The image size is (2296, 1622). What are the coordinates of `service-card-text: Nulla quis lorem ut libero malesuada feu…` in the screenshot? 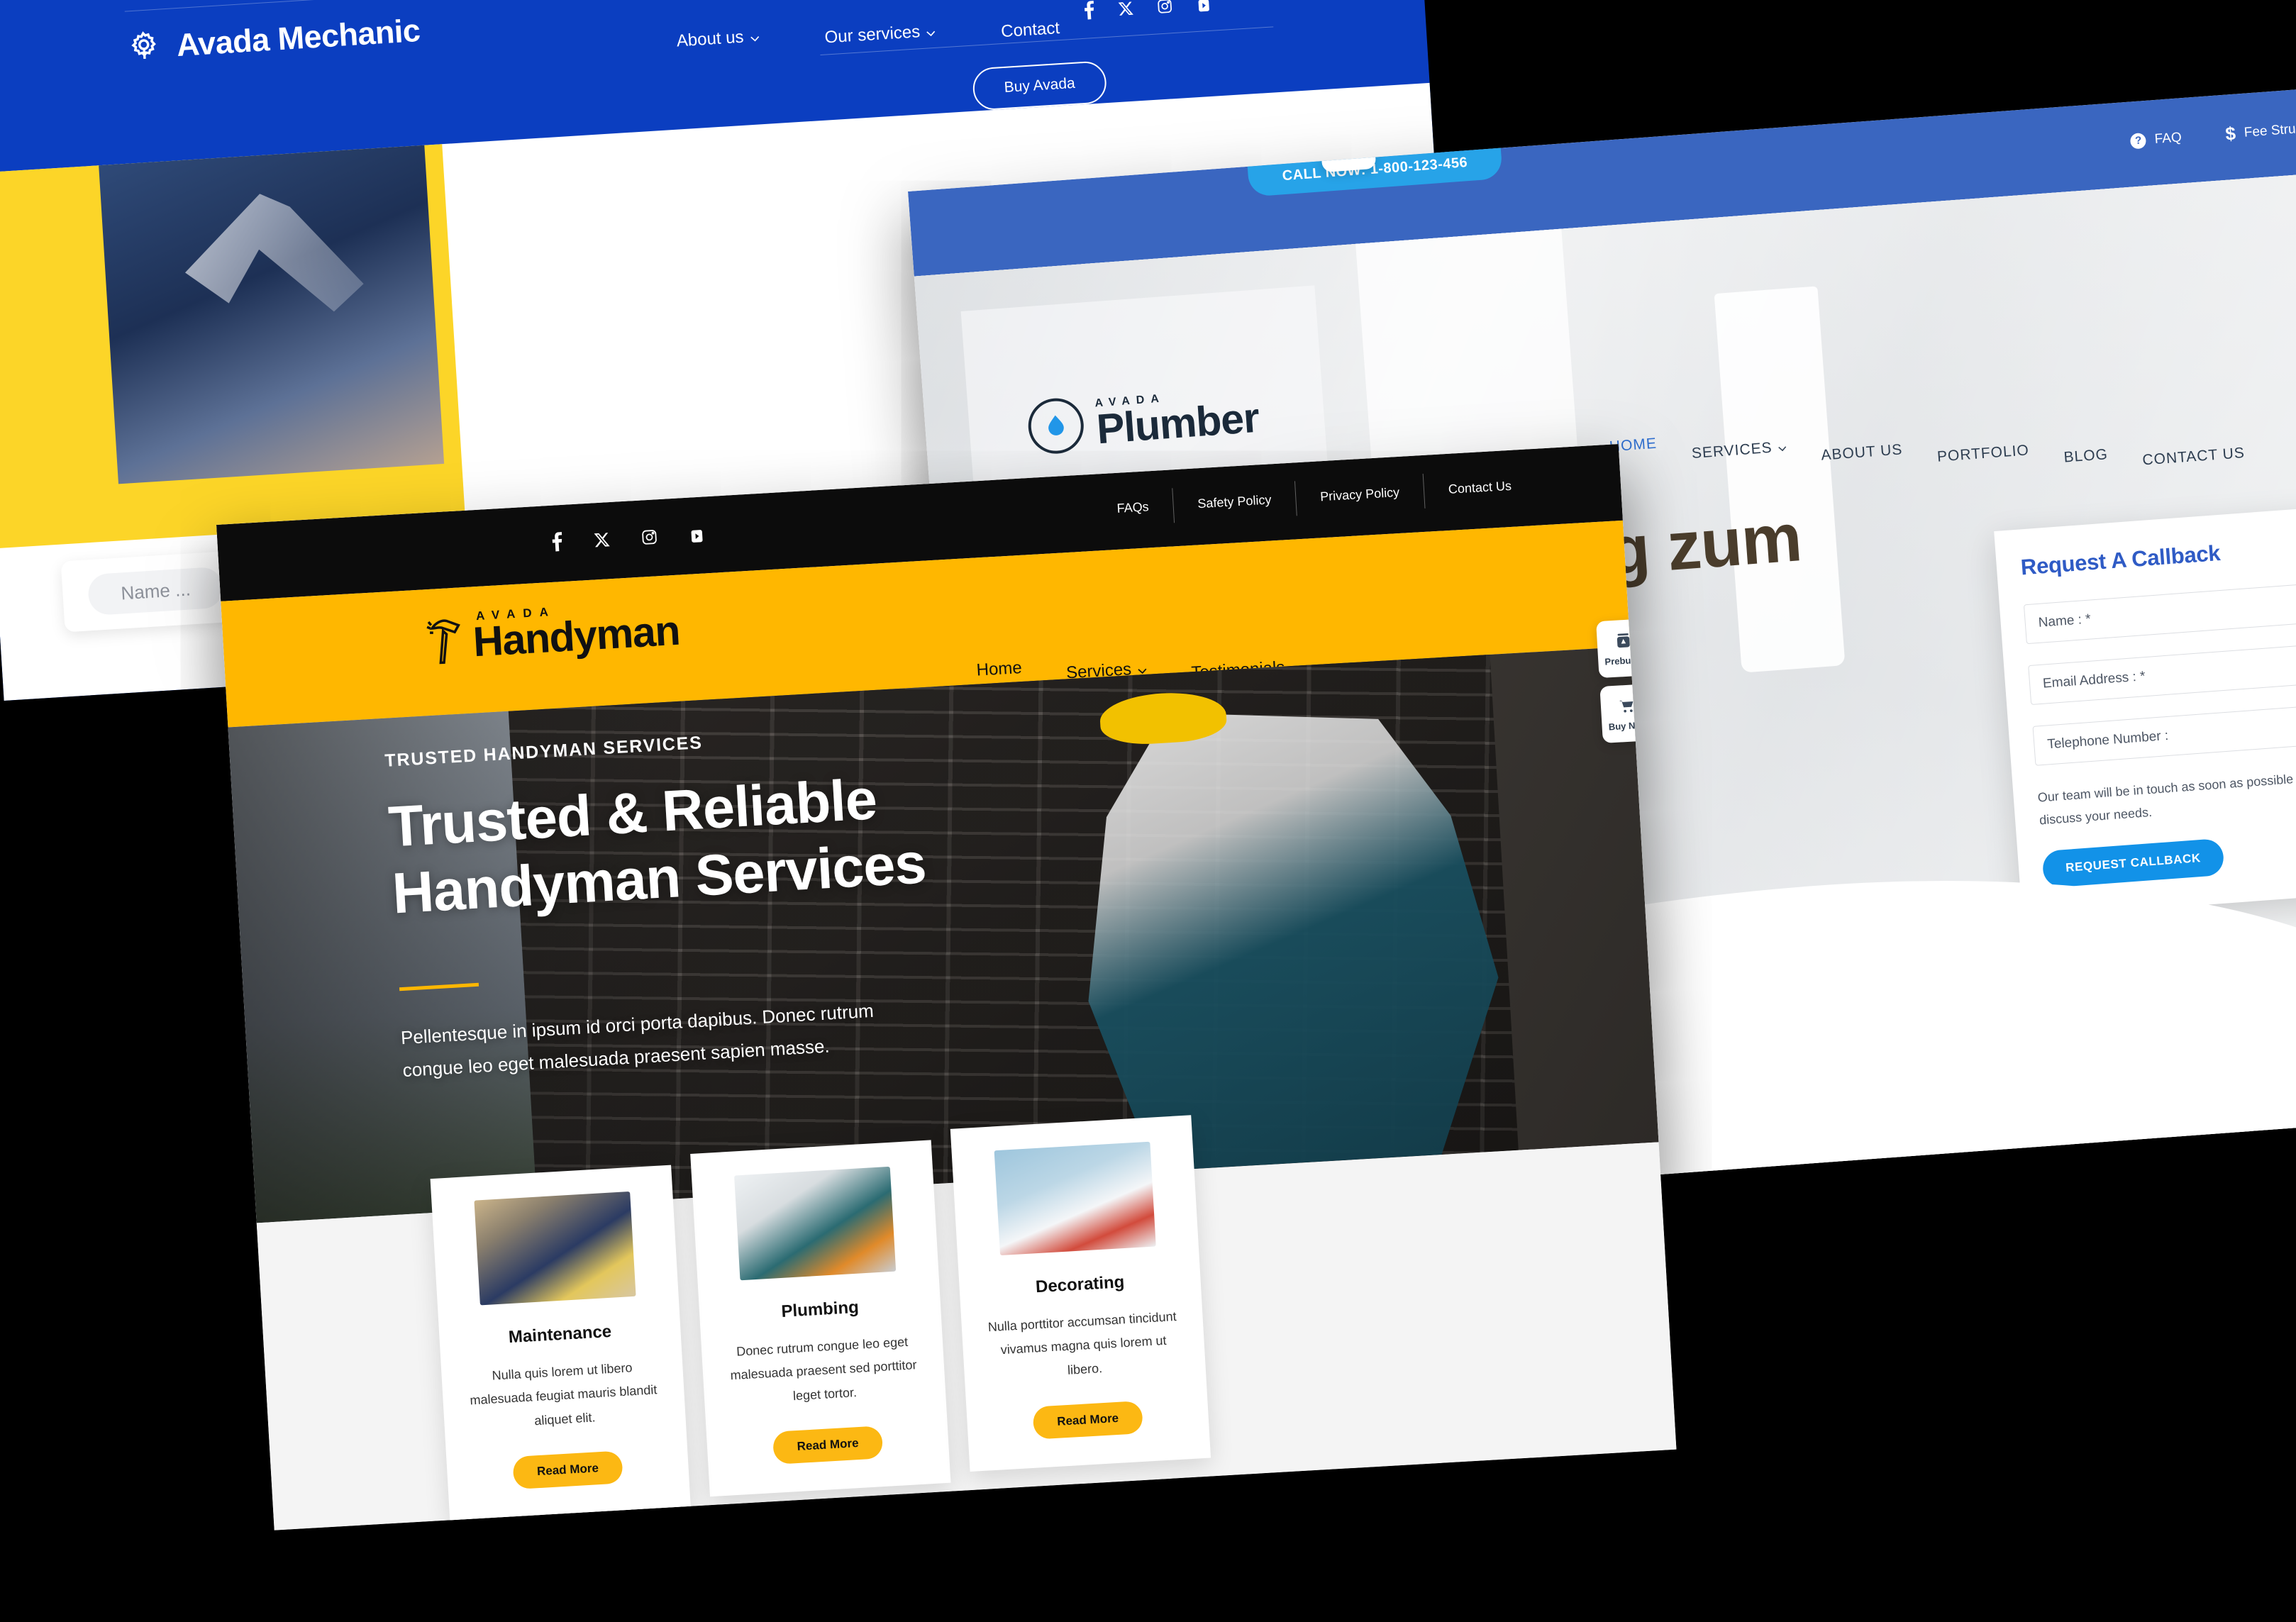 It's located at (564, 1394).